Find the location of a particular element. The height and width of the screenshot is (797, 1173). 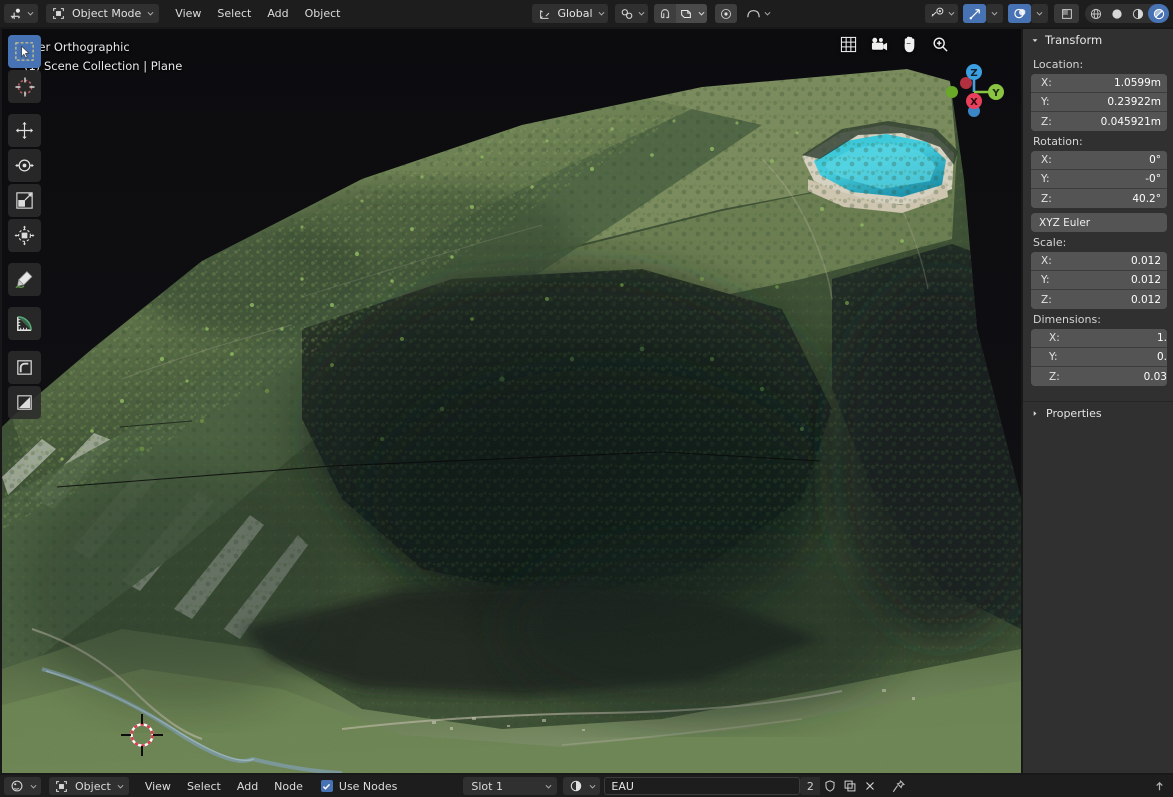

menu-add: Add is located at coordinates (277, 13).